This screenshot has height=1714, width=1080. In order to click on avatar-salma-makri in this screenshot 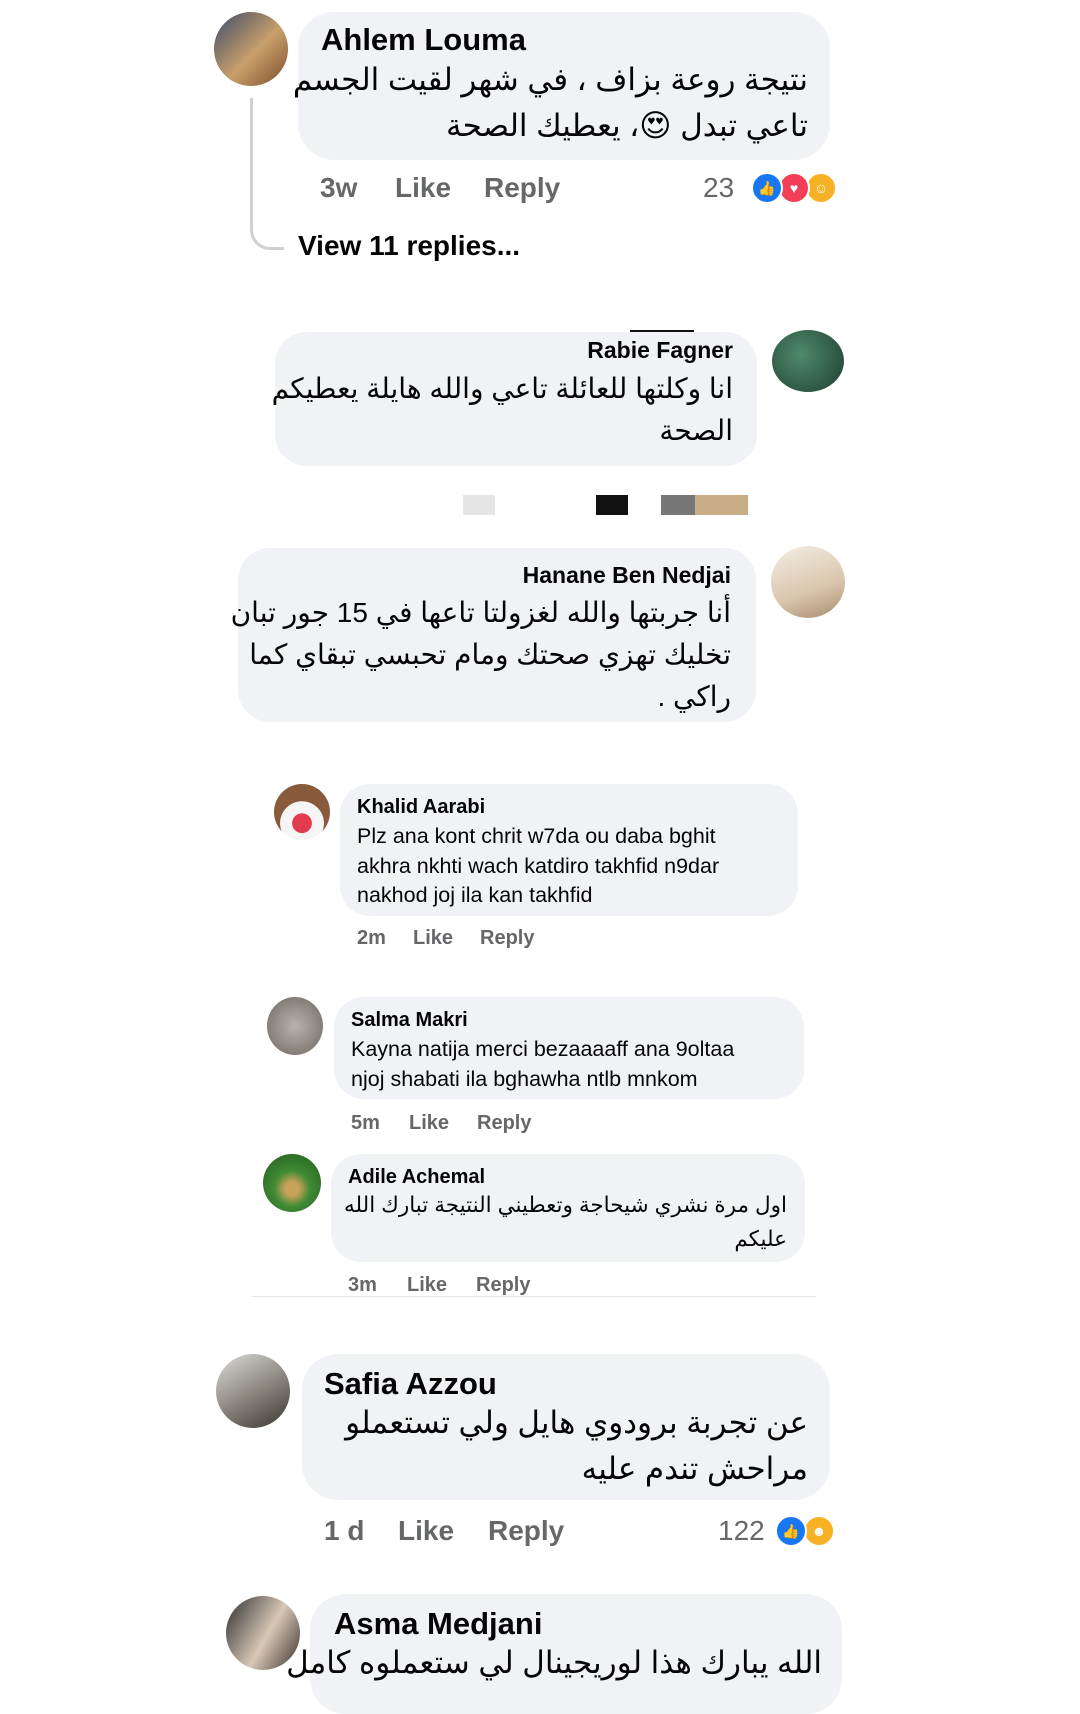, I will do `click(295, 1026)`.